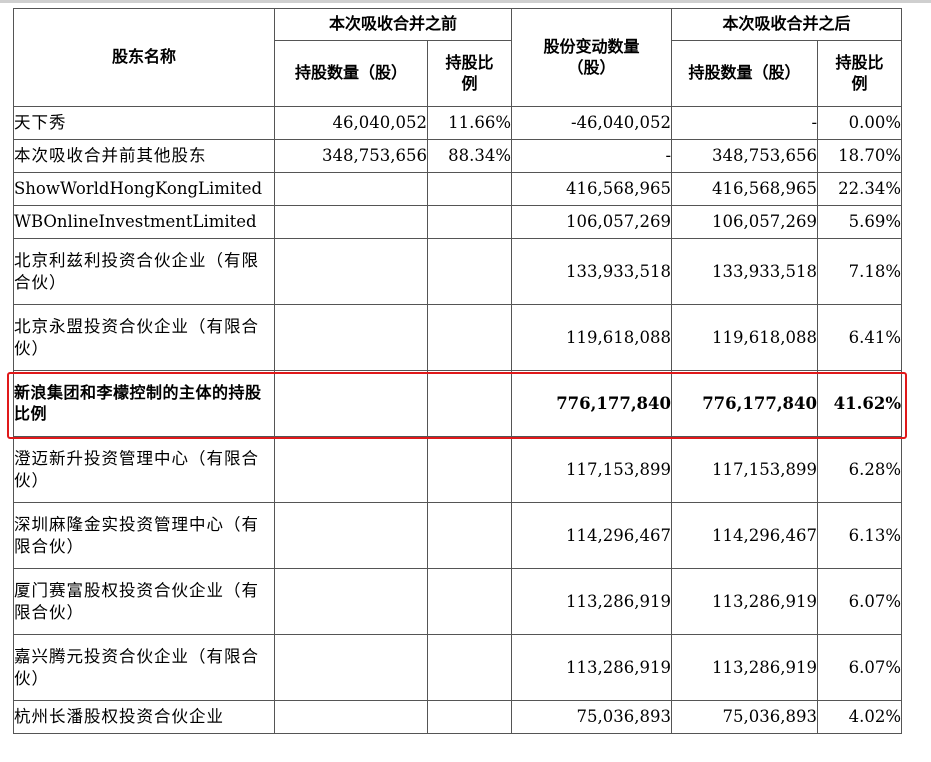 The width and height of the screenshot is (931, 762). I want to click on header-before-ratio: 持股比例, so click(469, 73).